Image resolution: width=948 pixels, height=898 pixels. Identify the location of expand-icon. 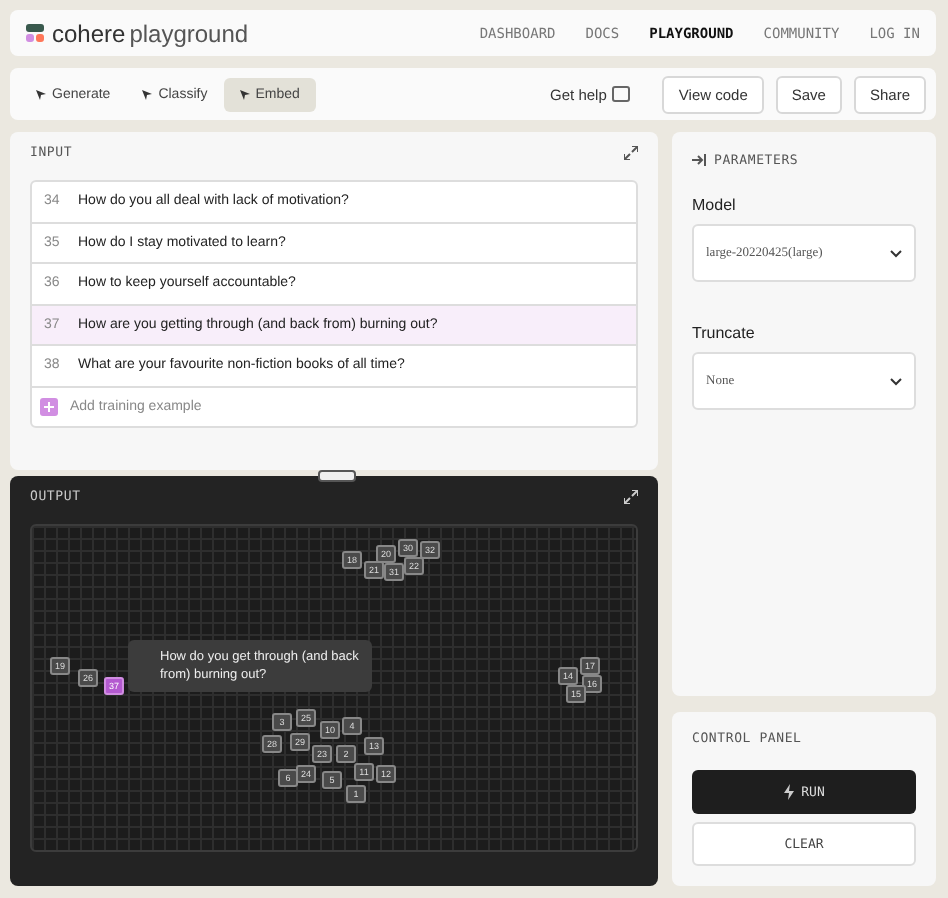
(631, 152).